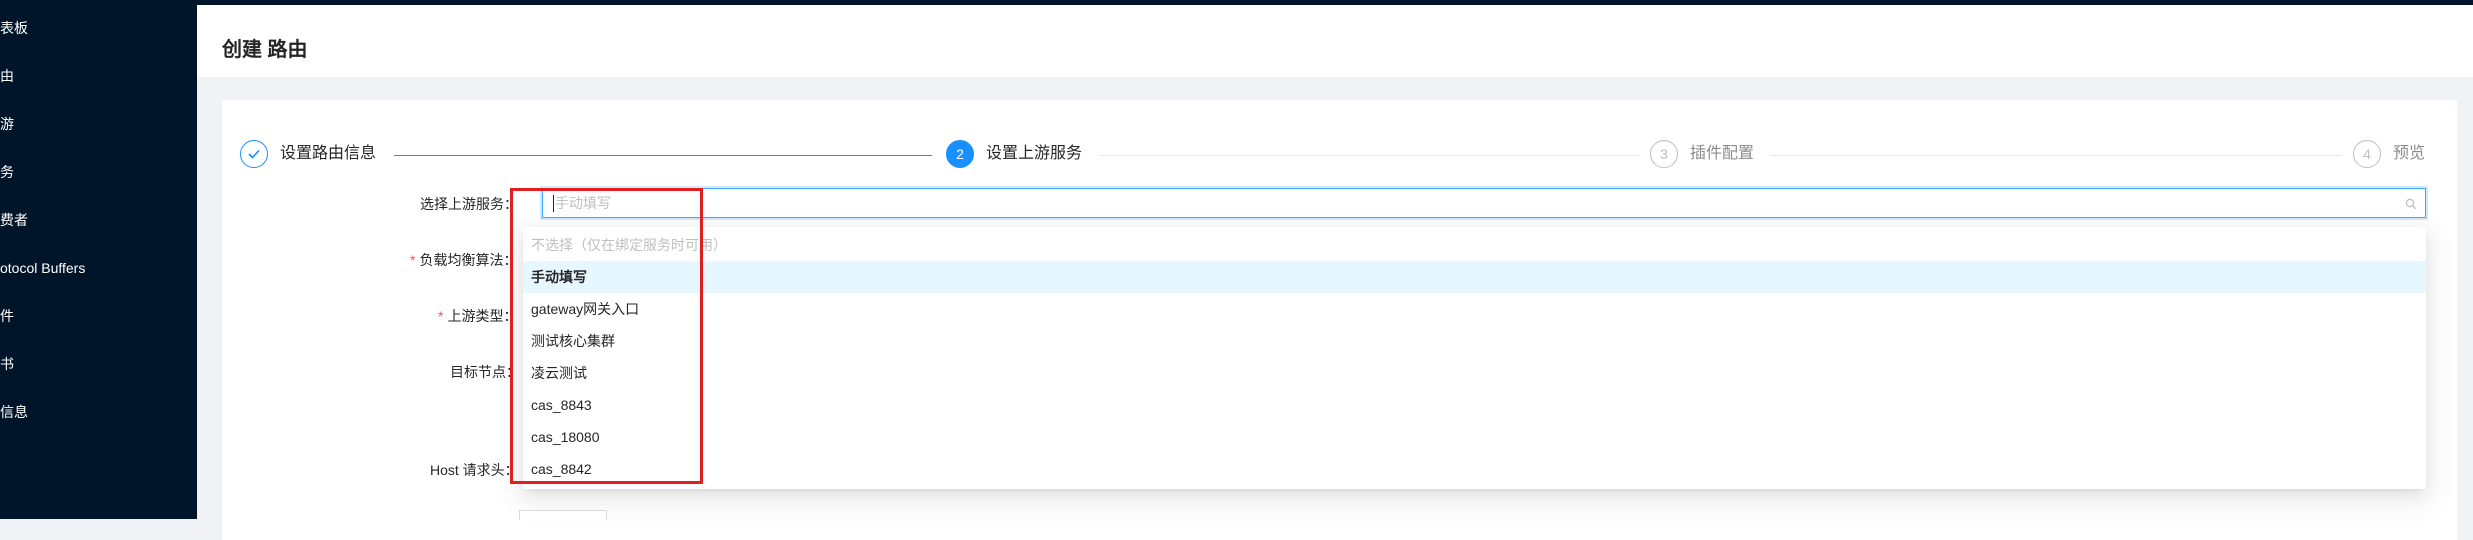  What do you see at coordinates (960, 154) in the screenshot?
I see `step-2-number: 2` at bounding box center [960, 154].